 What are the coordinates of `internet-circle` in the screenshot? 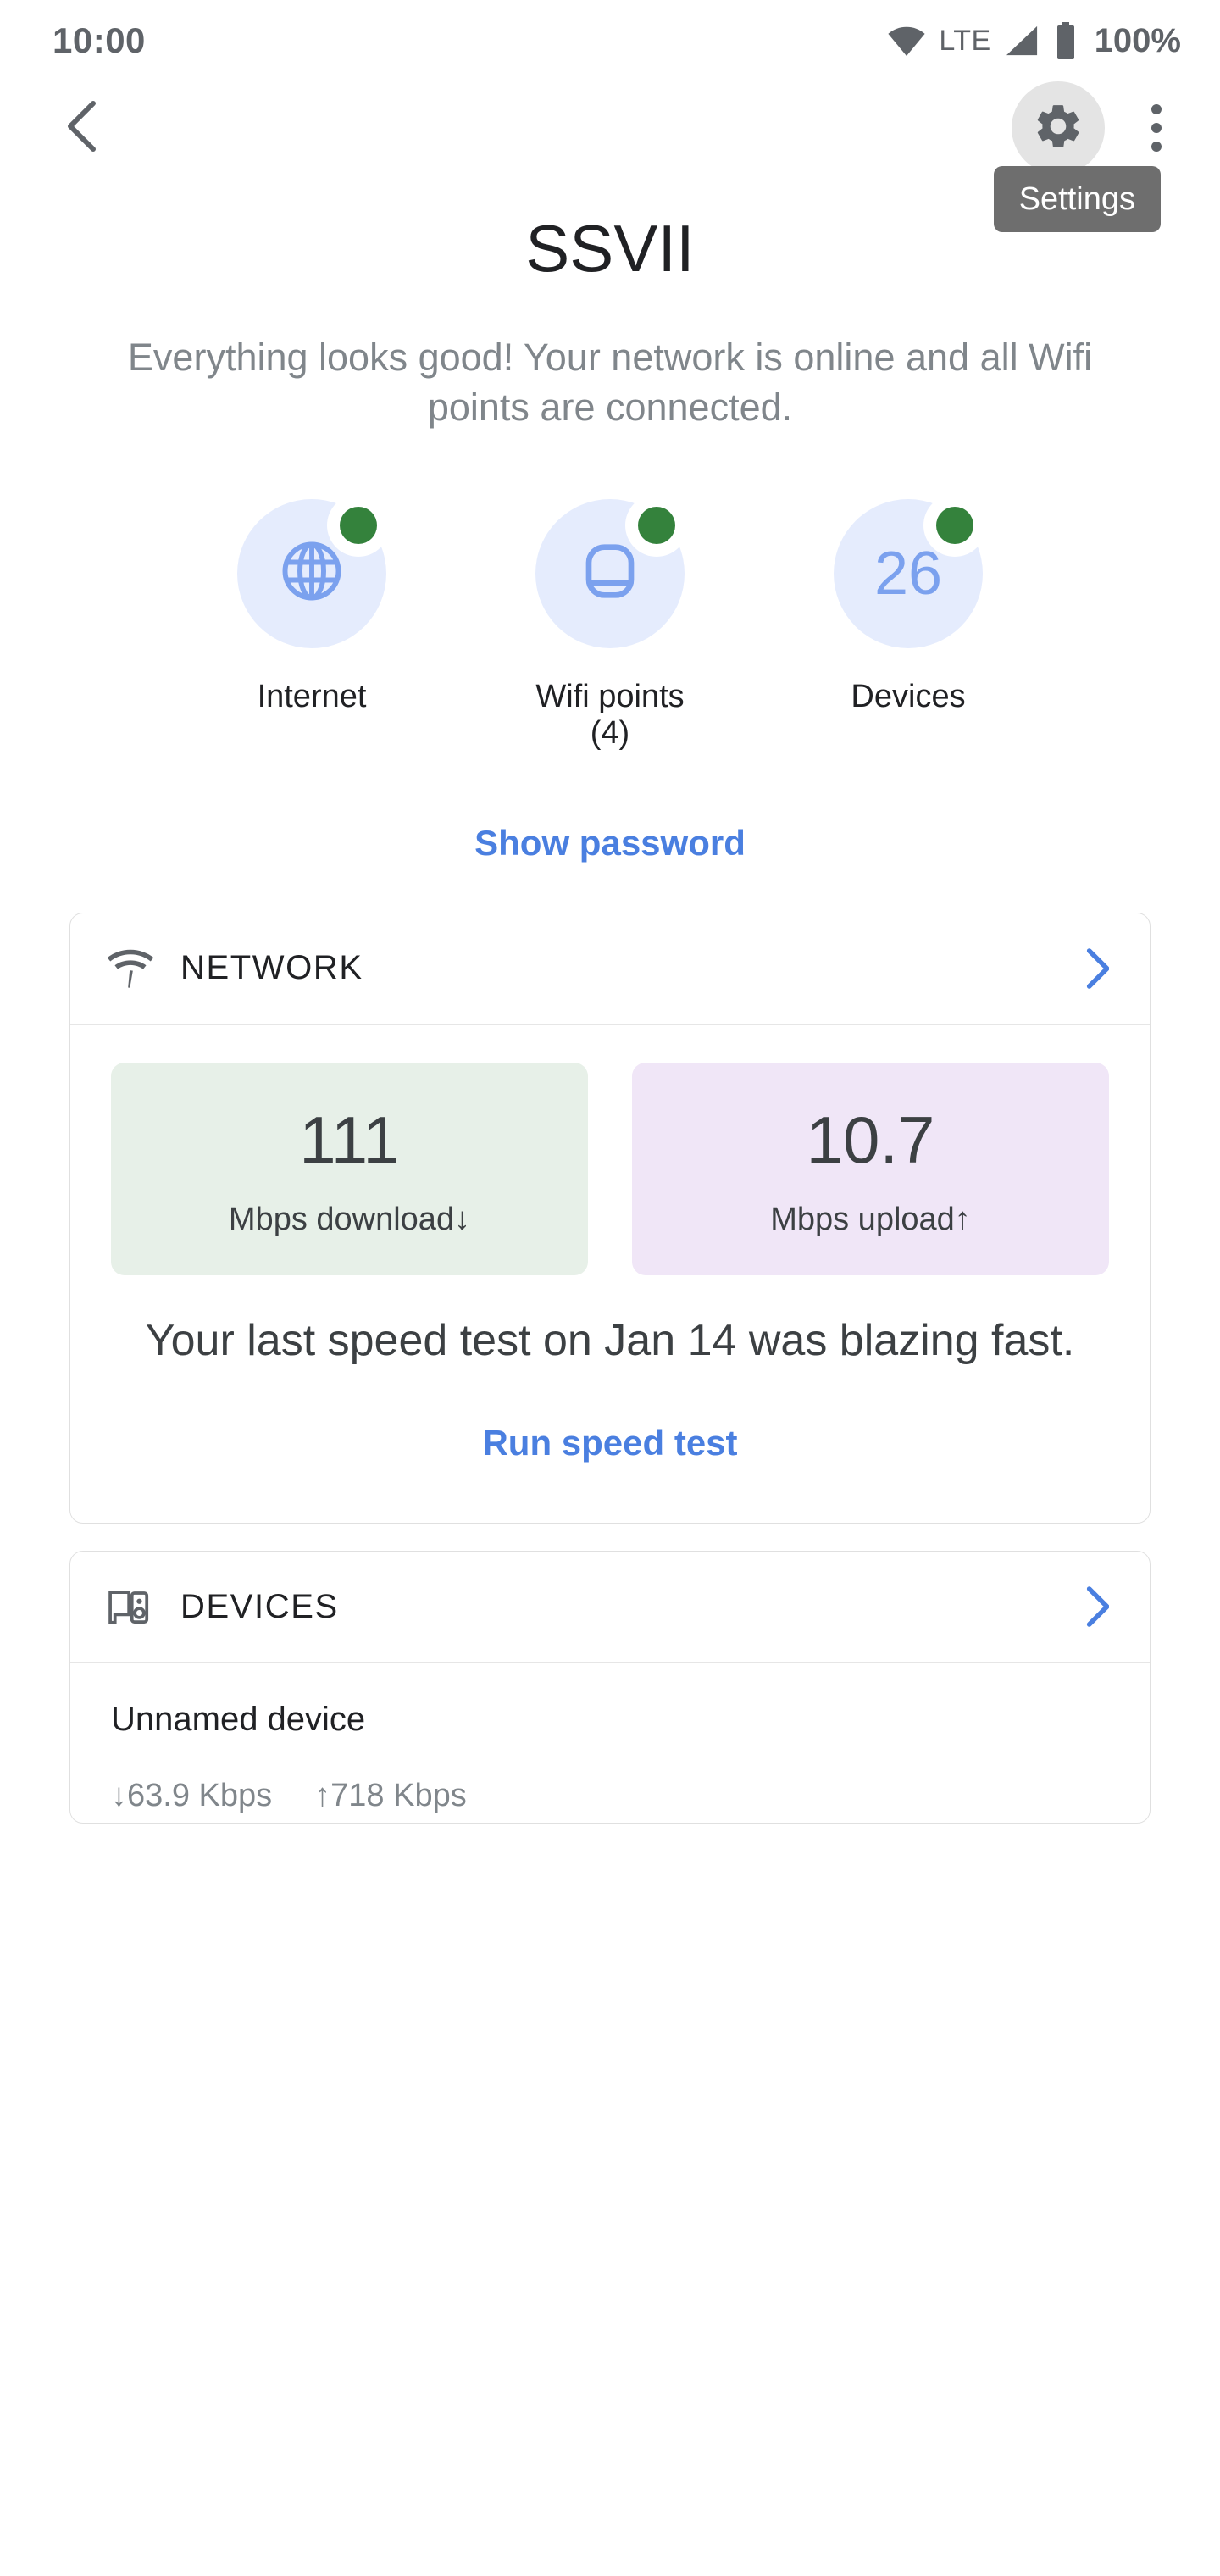 It's located at (313, 570).